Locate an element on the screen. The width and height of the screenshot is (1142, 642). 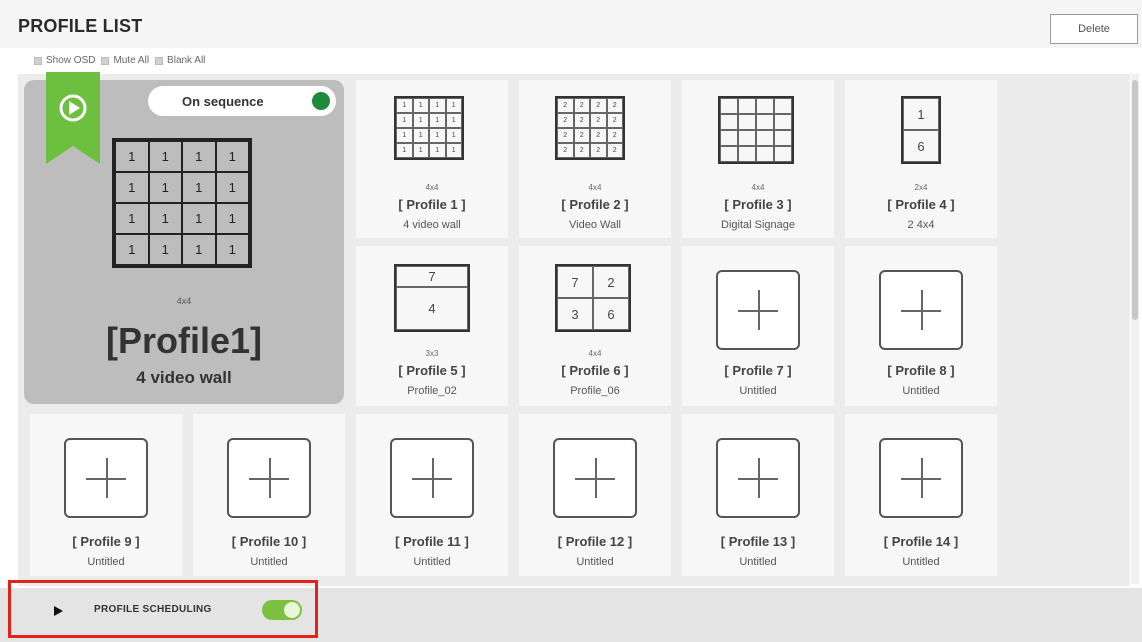
profile-card-14: [ Profile 14 ] Untitled is located at coordinates (921, 495).